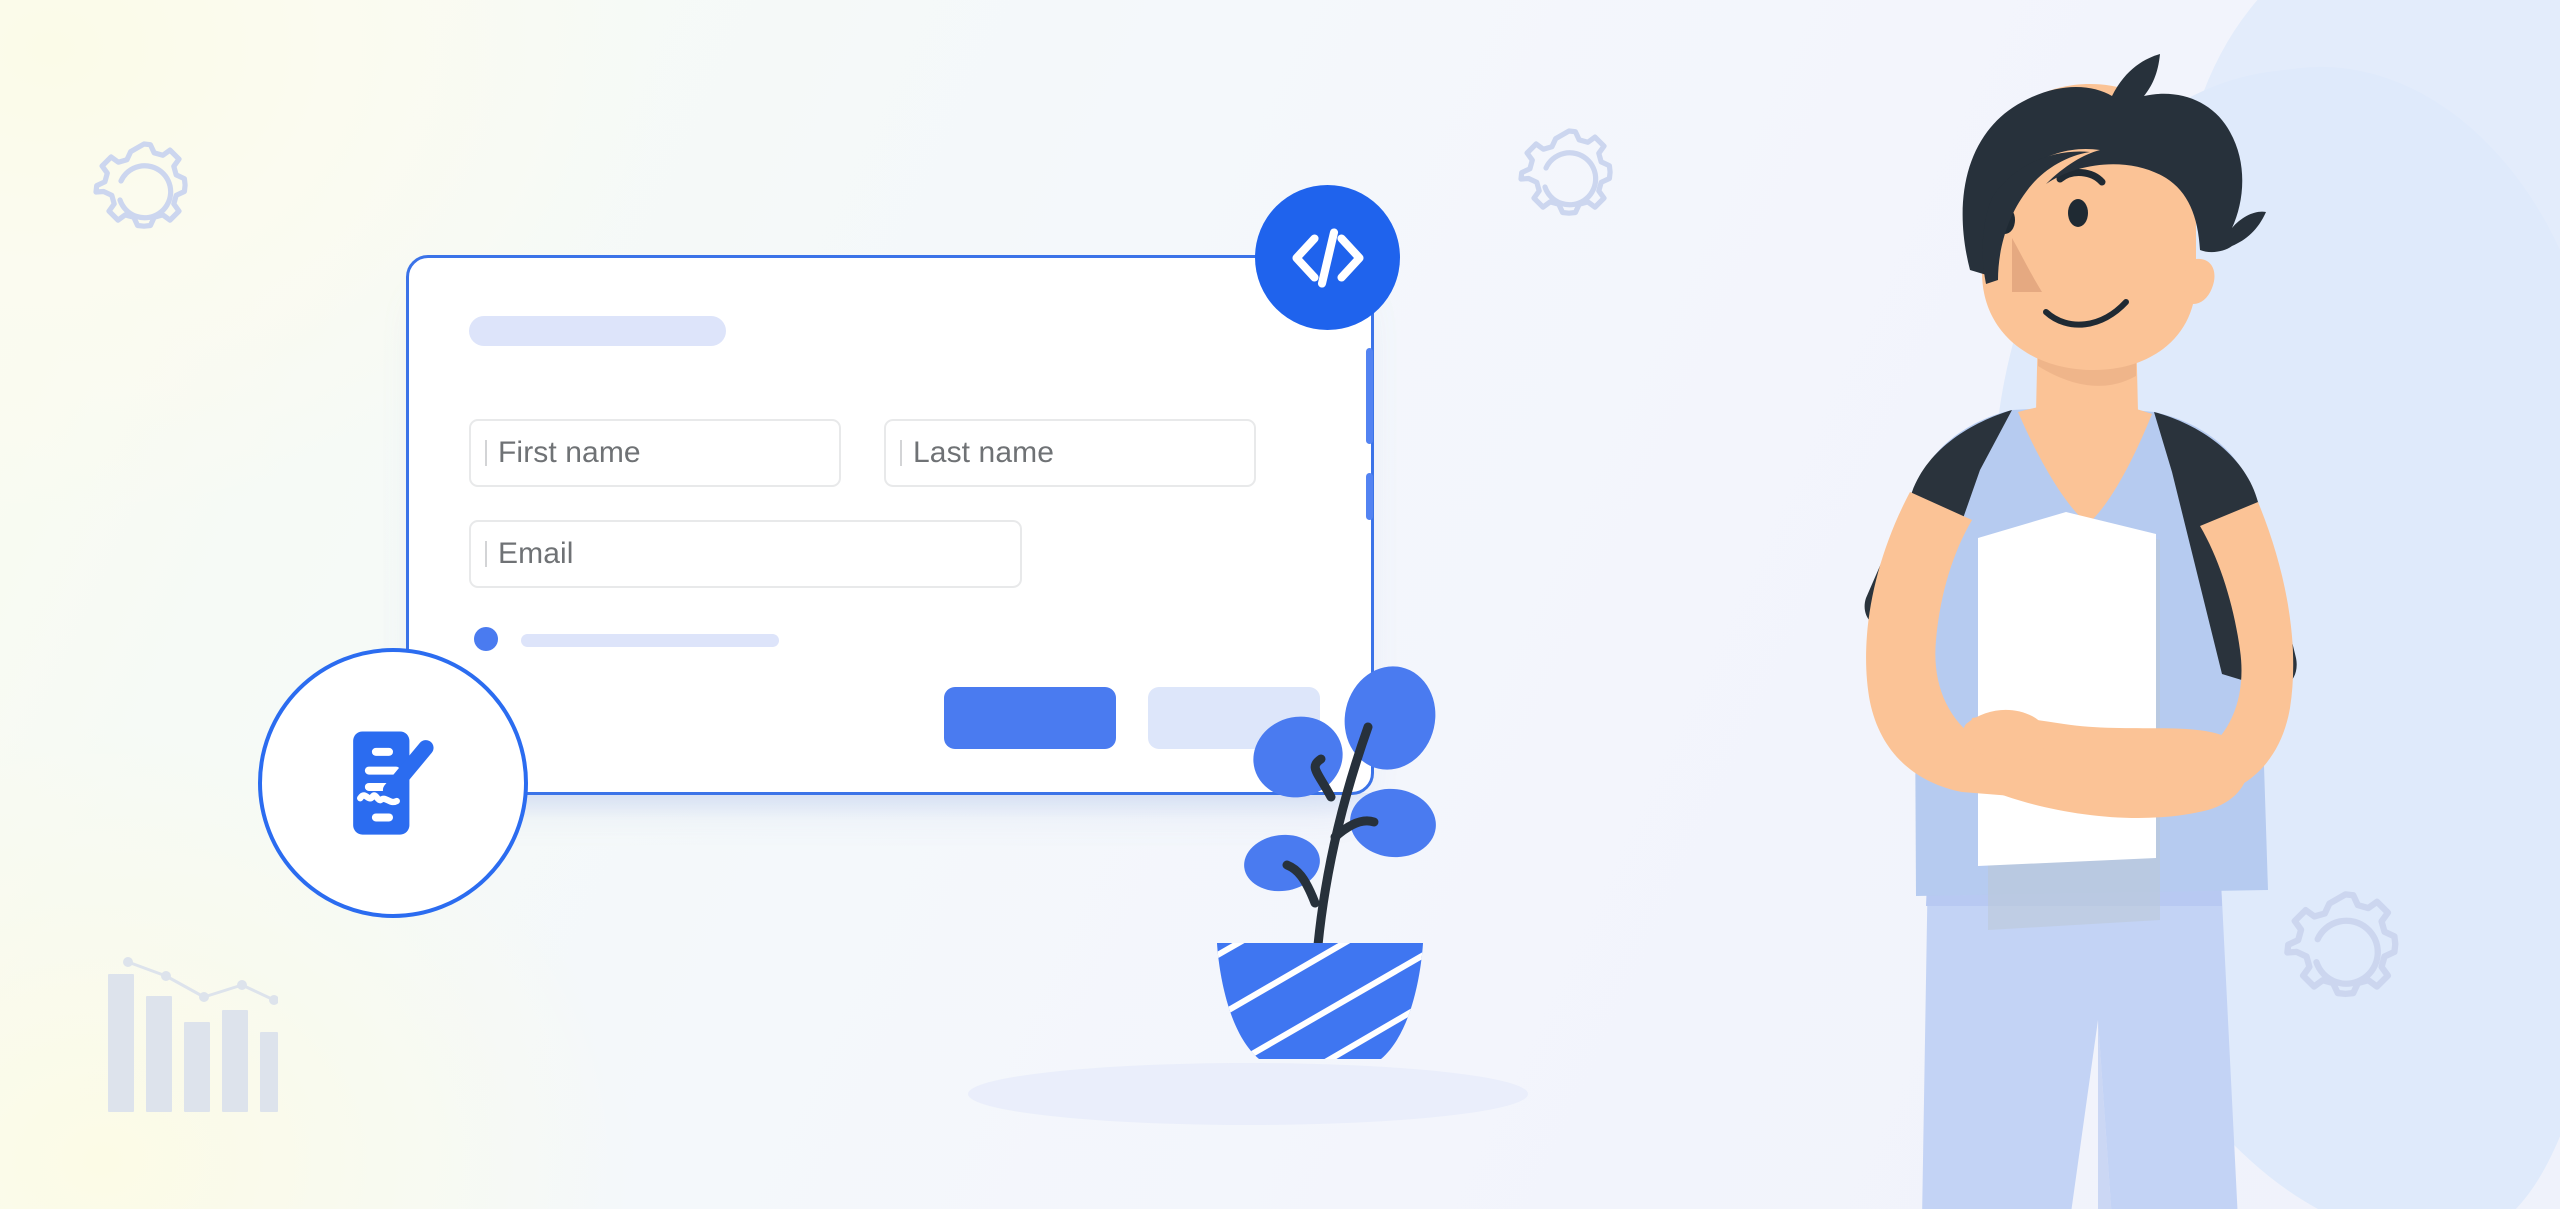 This screenshot has width=2560, height=1209. I want to click on consent-radio-button, so click(486, 639).